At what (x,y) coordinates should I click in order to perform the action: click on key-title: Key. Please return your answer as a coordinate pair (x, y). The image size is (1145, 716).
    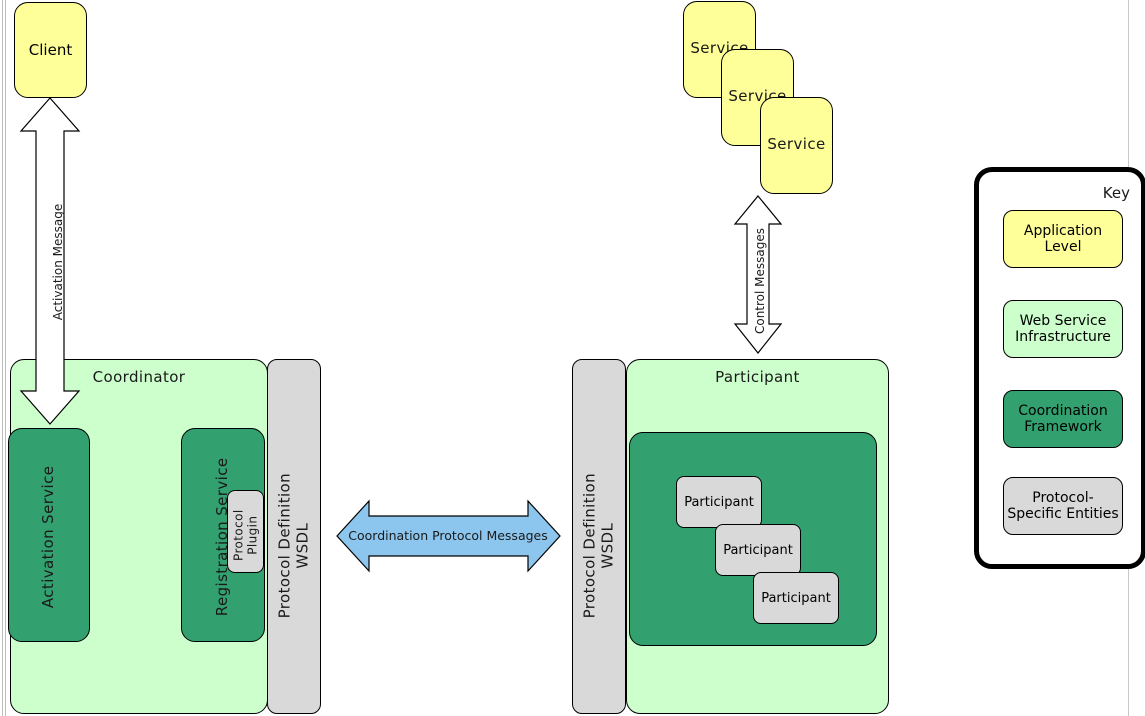
    Looking at the image, I should click on (1116, 193).